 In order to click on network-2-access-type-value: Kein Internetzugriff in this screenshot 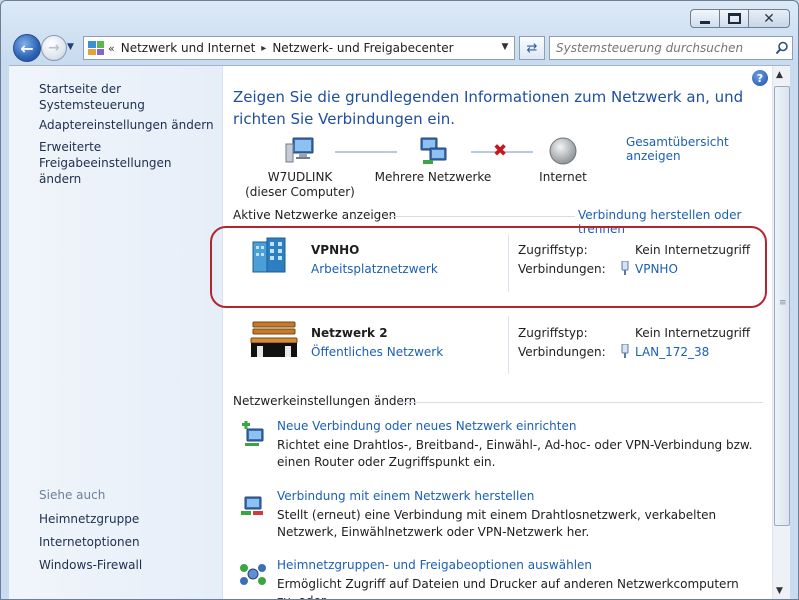, I will do `click(693, 333)`.